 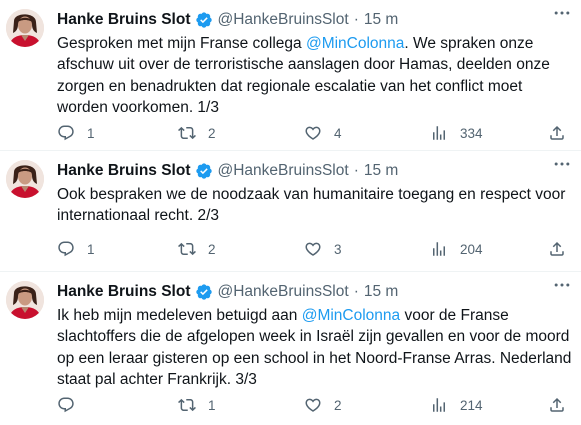 I want to click on view-count: 334, so click(x=471, y=133).